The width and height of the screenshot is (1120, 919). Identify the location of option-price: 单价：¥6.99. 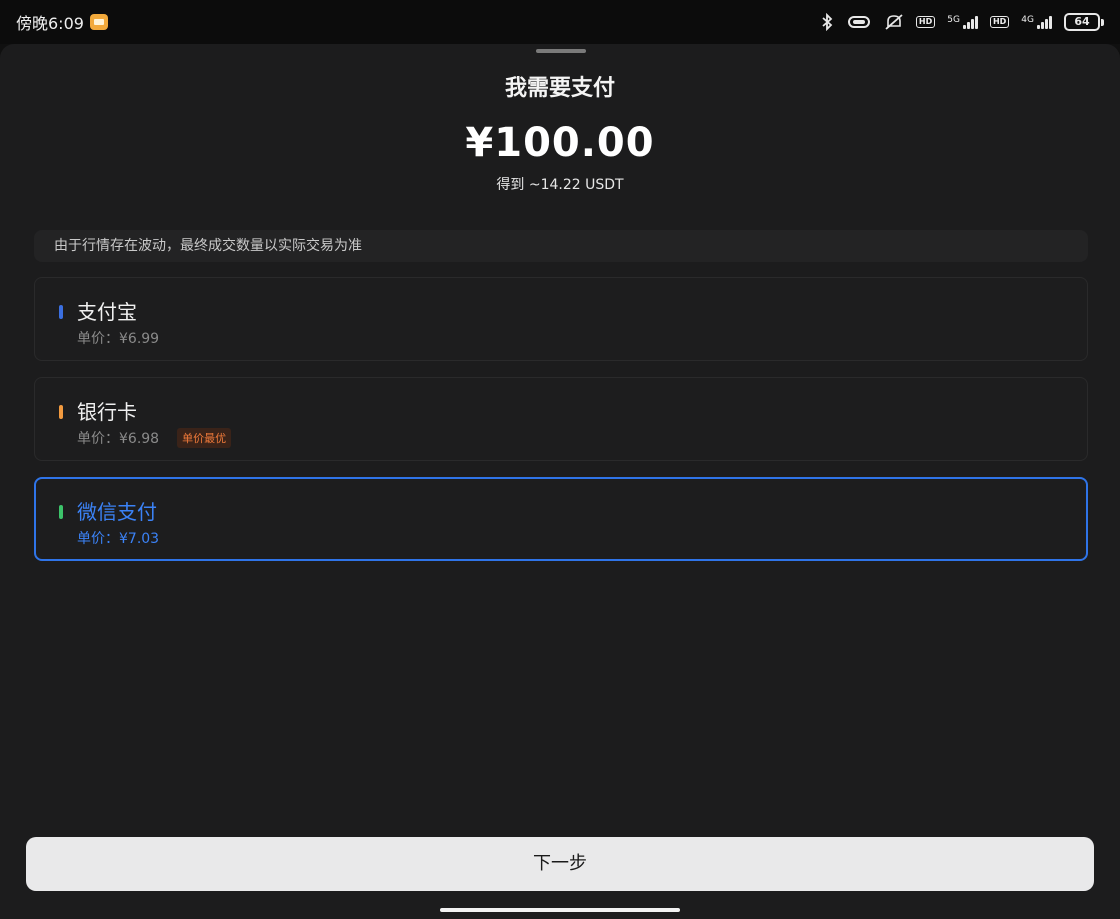
(118, 339).